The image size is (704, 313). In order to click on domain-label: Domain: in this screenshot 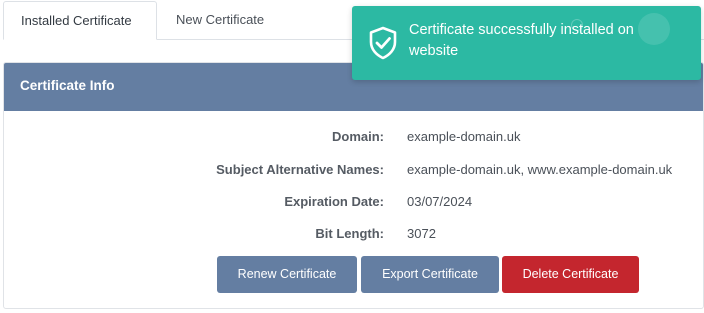, I will do `click(358, 136)`.